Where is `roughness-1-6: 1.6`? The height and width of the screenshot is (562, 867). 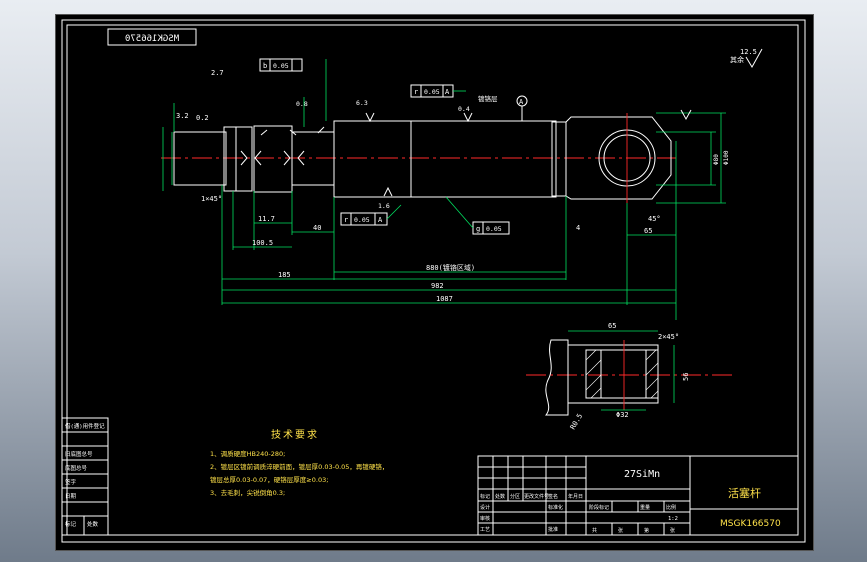
roughness-1-6: 1.6 is located at coordinates (384, 206).